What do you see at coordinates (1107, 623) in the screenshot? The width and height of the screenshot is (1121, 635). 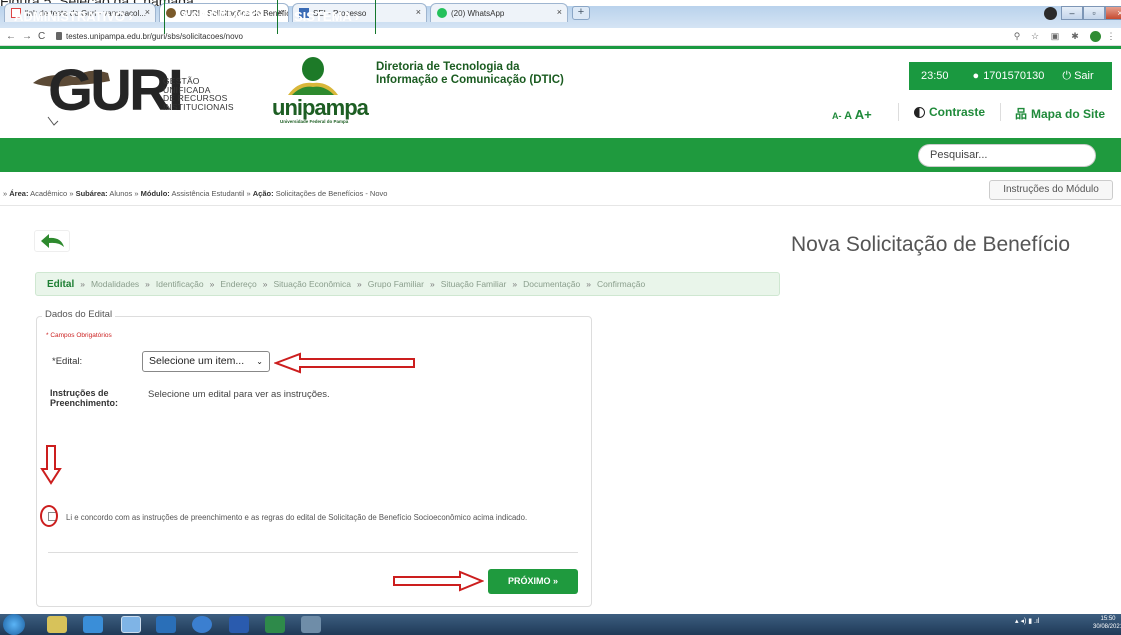 I see `clock: 15:50 30/08/2021` at bounding box center [1107, 623].